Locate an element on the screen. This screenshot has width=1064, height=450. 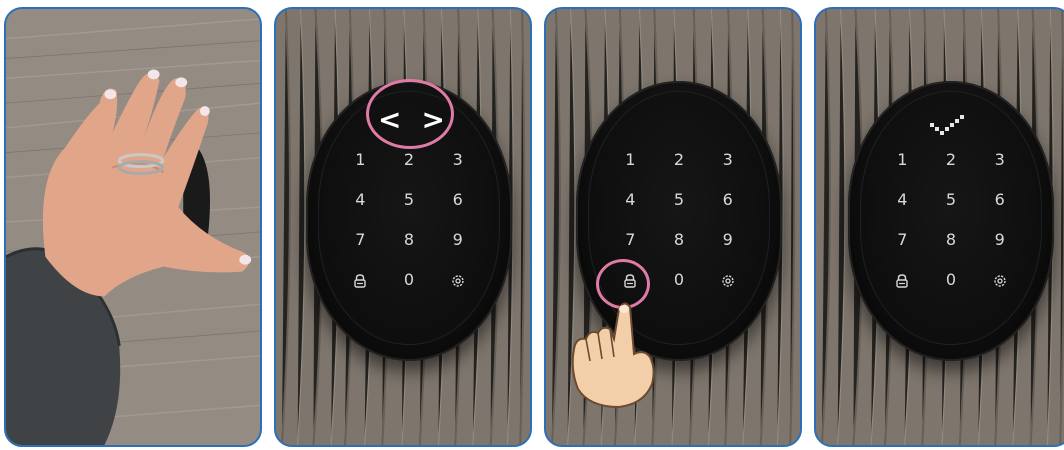
check-icon is located at coordinates (947, 125).